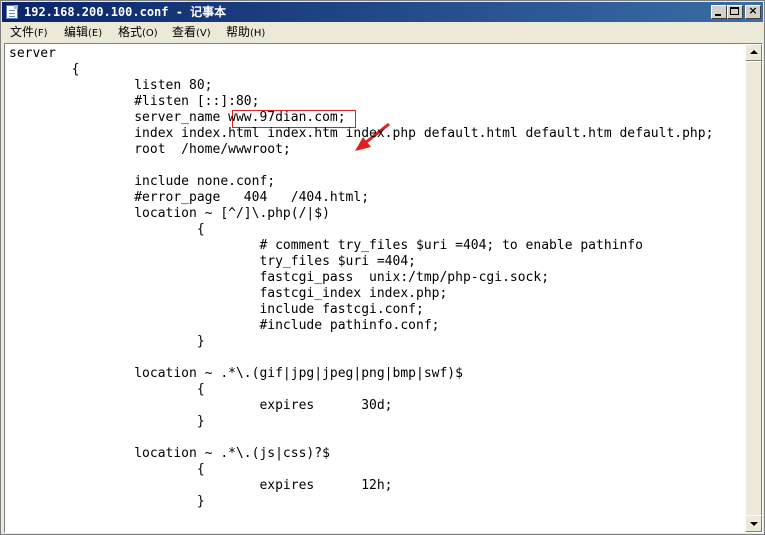  What do you see at coordinates (212, 261) in the screenshot?
I see `code-line: try_files $uri =404;` at bounding box center [212, 261].